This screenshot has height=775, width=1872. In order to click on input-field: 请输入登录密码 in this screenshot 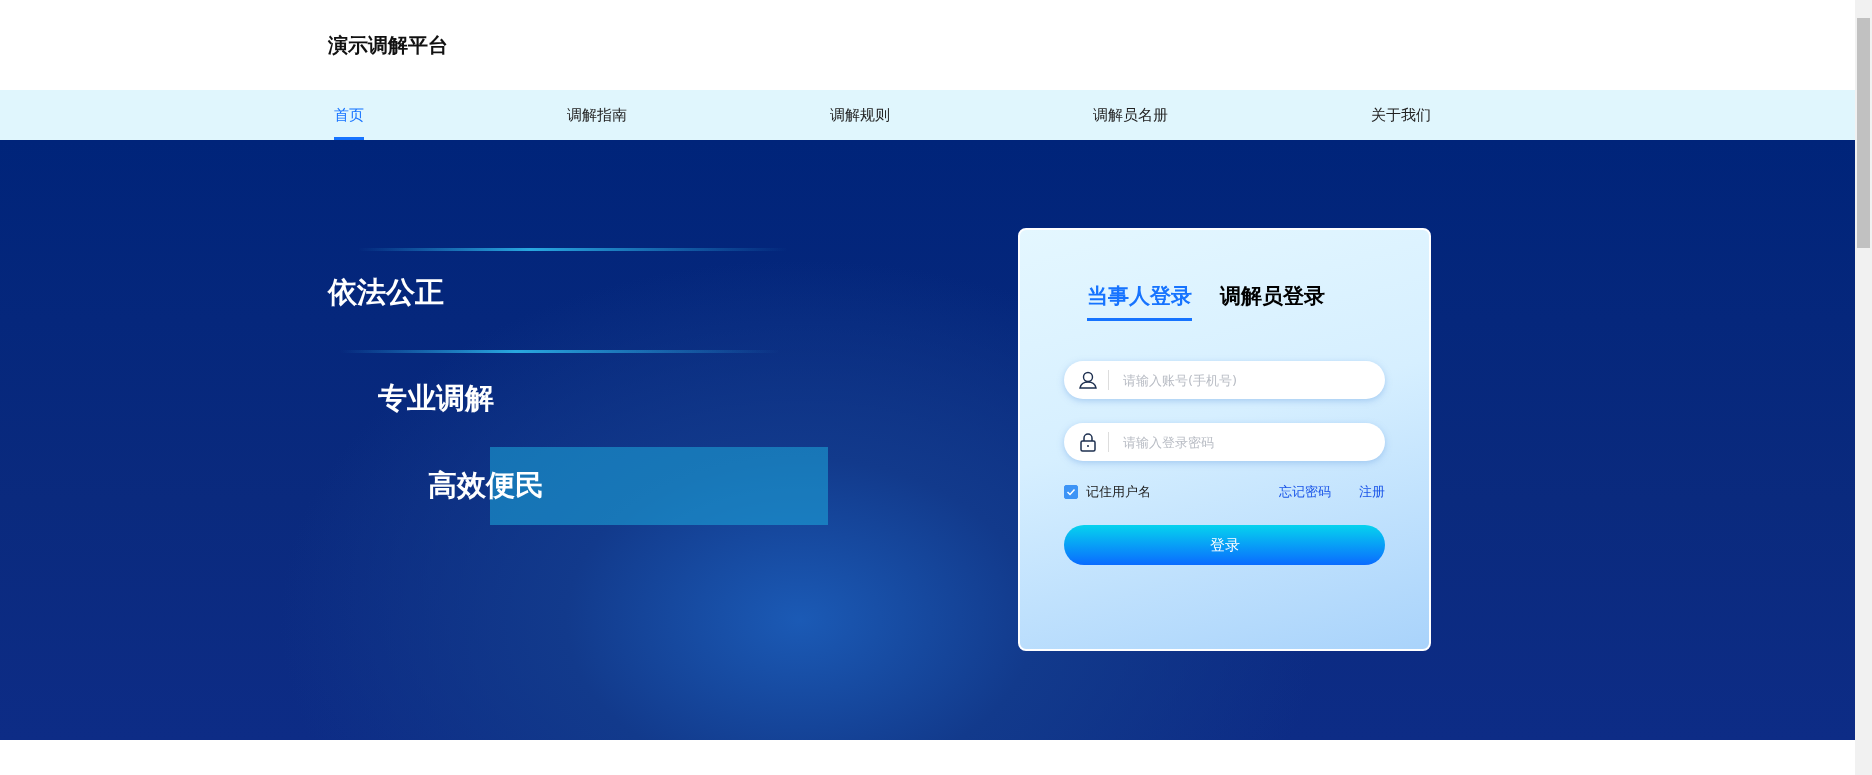, I will do `click(1224, 442)`.